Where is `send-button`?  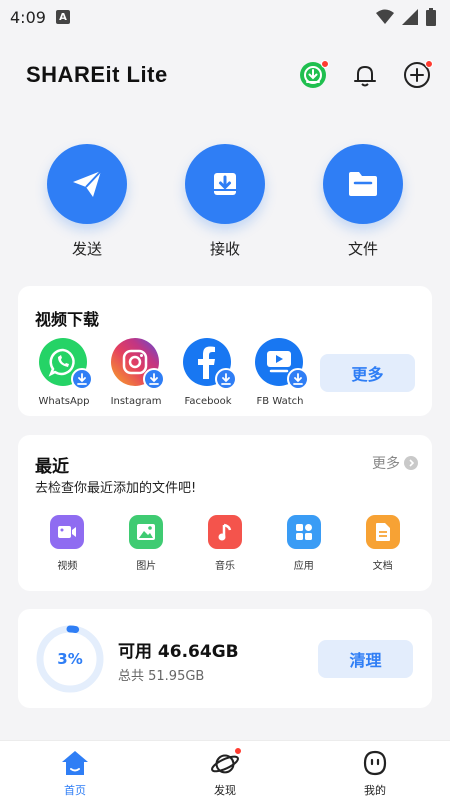 send-button is located at coordinates (87, 184).